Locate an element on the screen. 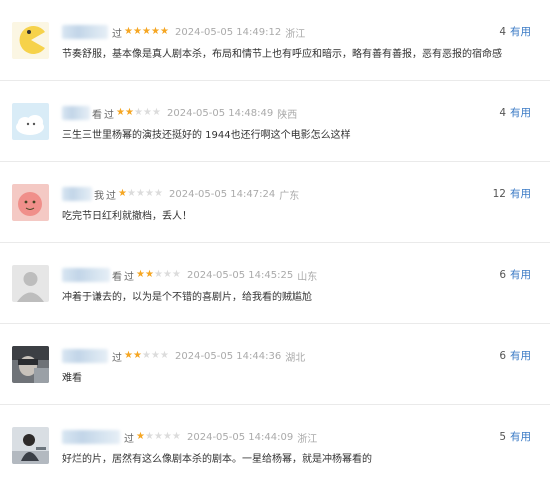 This screenshot has width=550, height=488. cloud-bunny-avatar-icon is located at coordinates (30, 121).